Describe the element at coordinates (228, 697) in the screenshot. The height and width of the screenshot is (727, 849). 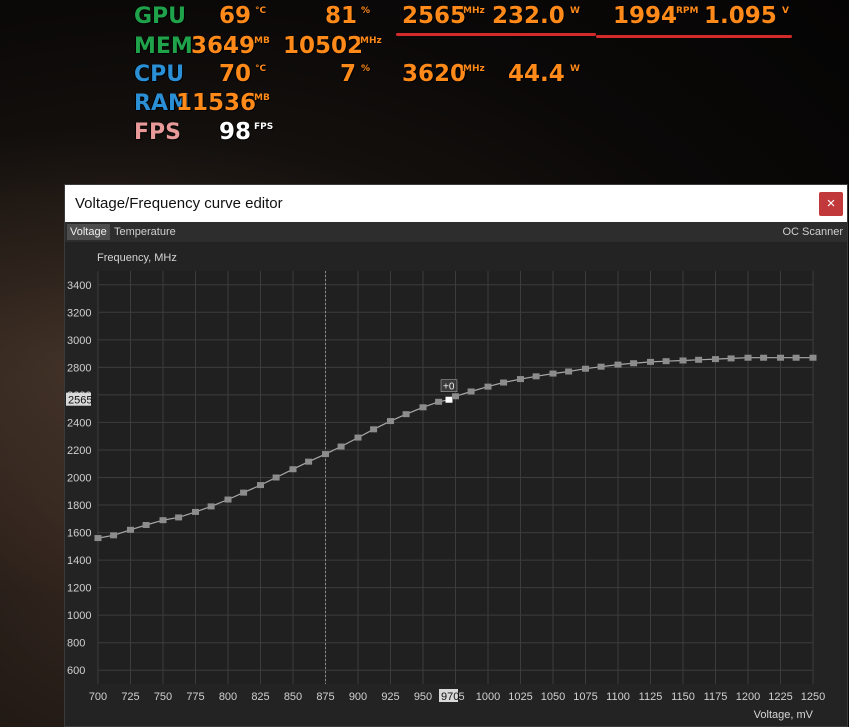
I see `x-tick-label: 800` at that location.